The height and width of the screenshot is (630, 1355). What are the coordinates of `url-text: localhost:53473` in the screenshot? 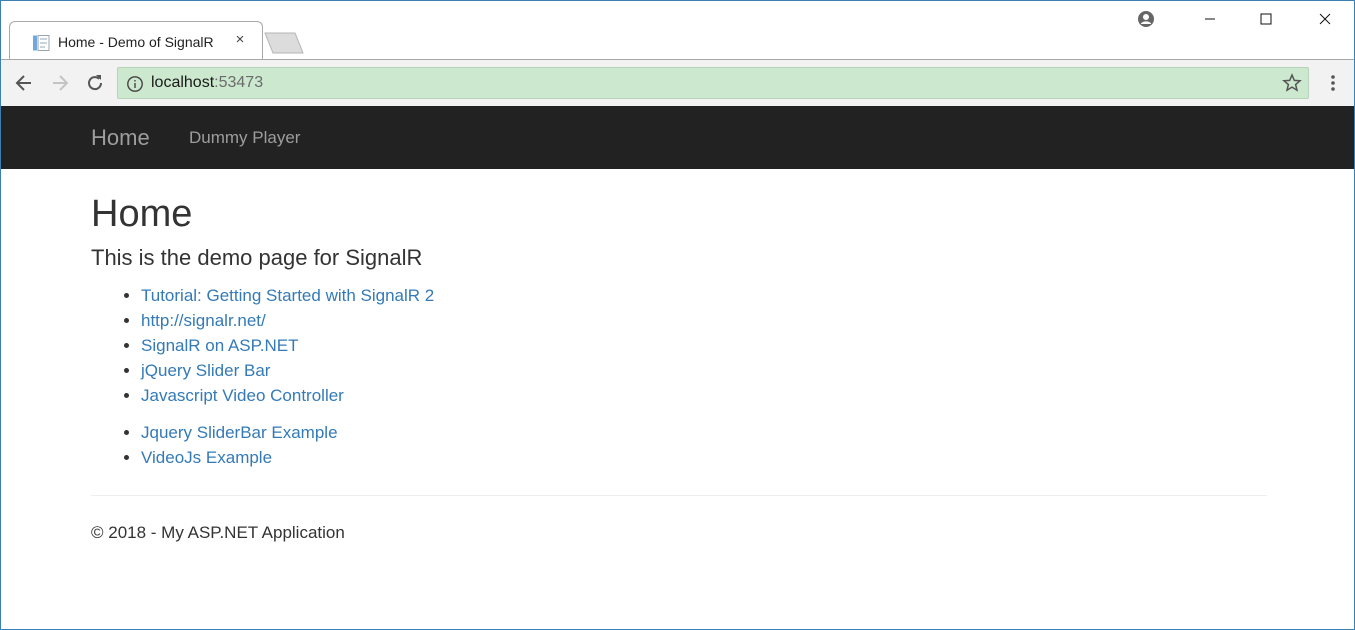 It's located at (207, 83).